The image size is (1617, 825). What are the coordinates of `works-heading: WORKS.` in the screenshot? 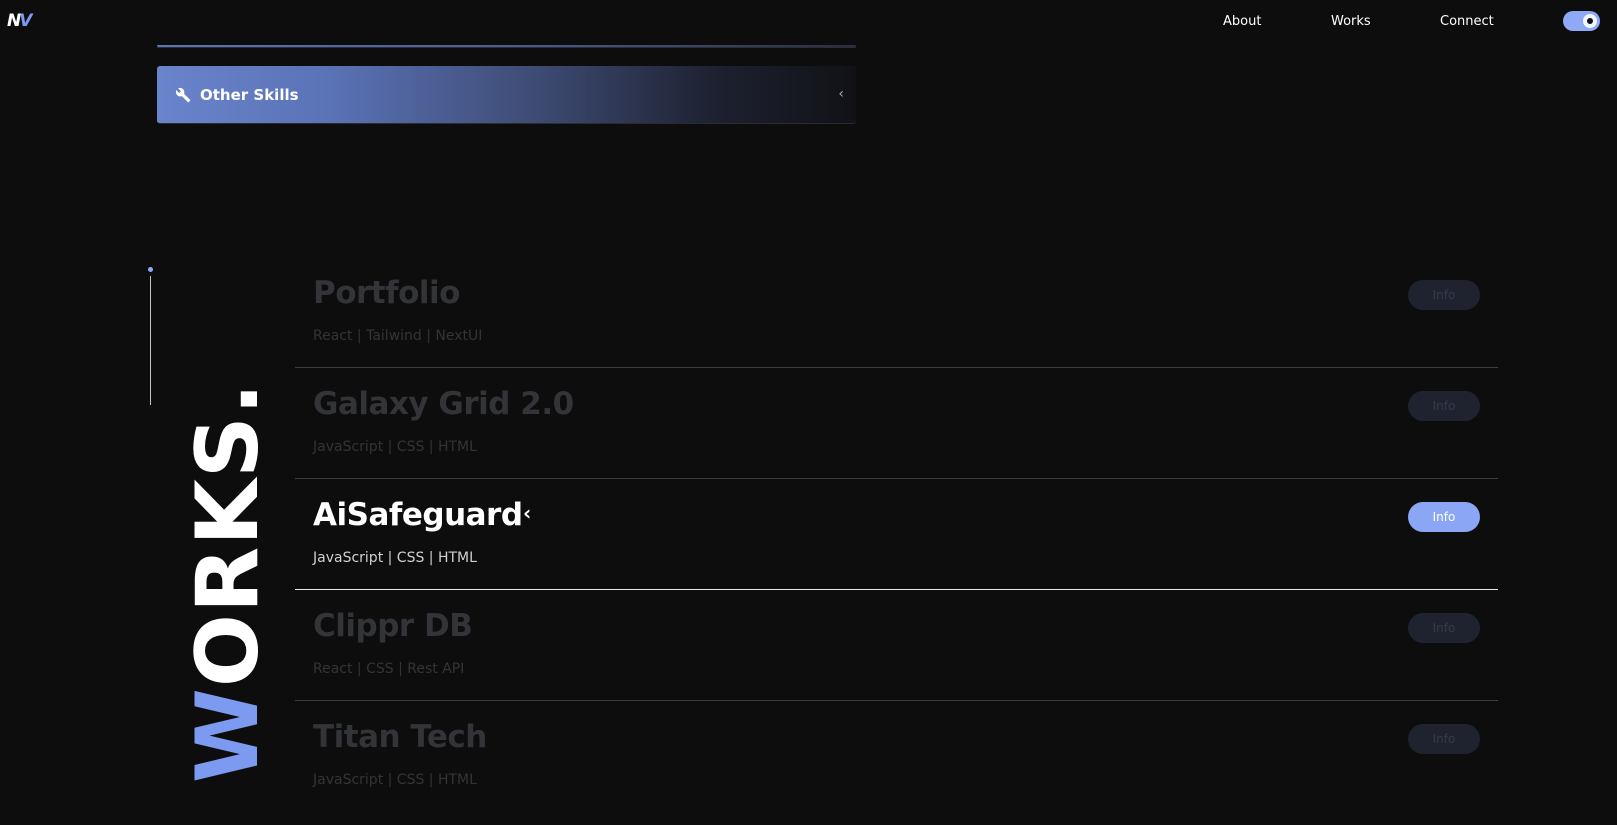 It's located at (228, 582).